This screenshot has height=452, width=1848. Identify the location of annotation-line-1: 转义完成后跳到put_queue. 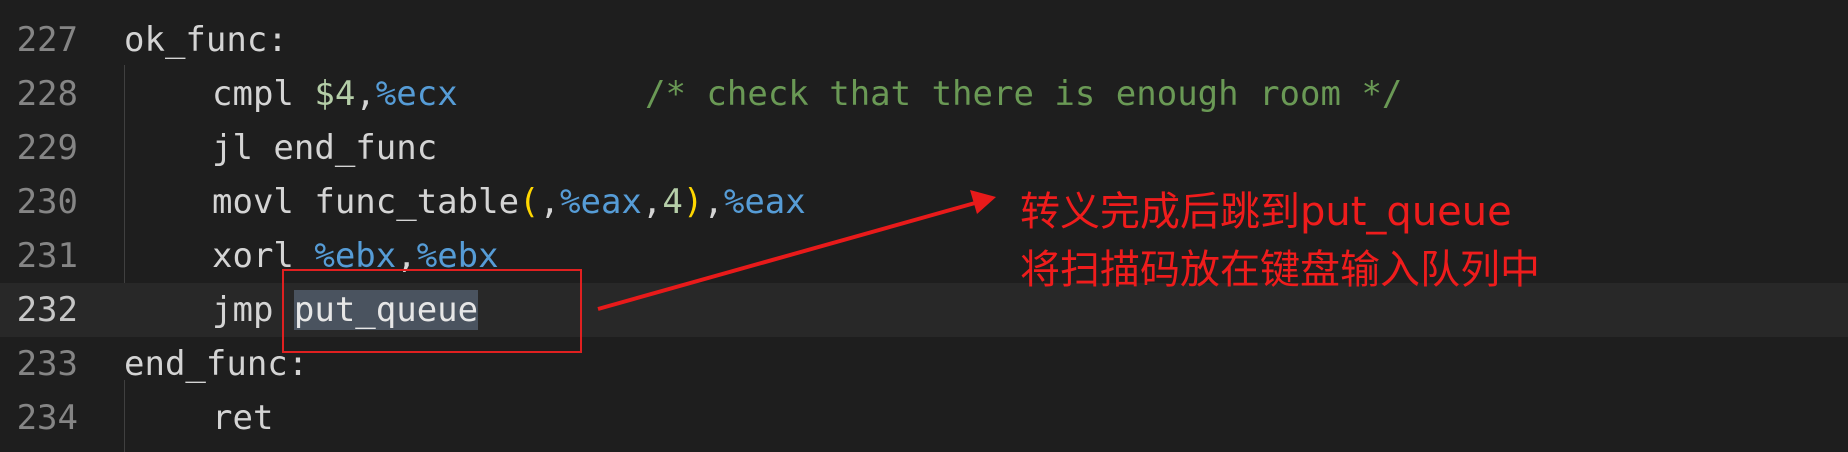
(1266, 212).